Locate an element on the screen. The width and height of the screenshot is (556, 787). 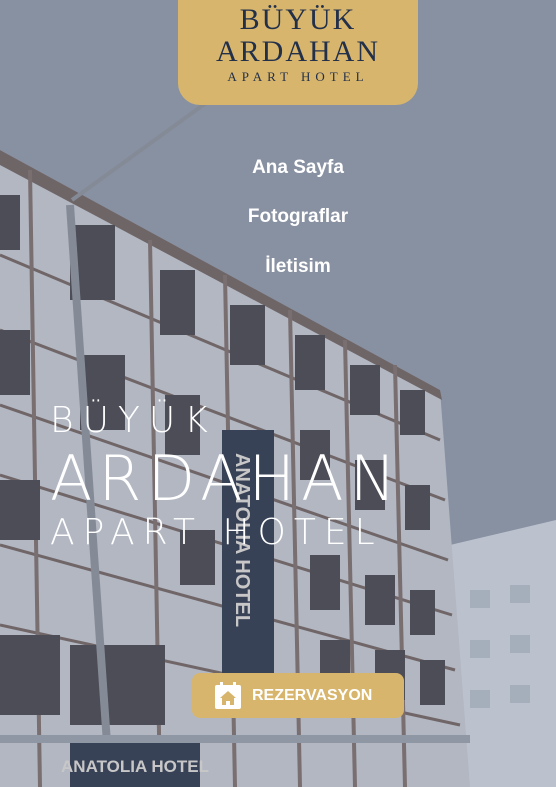
hero-title-line1: BÜYÜK is located at coordinates (133, 420).